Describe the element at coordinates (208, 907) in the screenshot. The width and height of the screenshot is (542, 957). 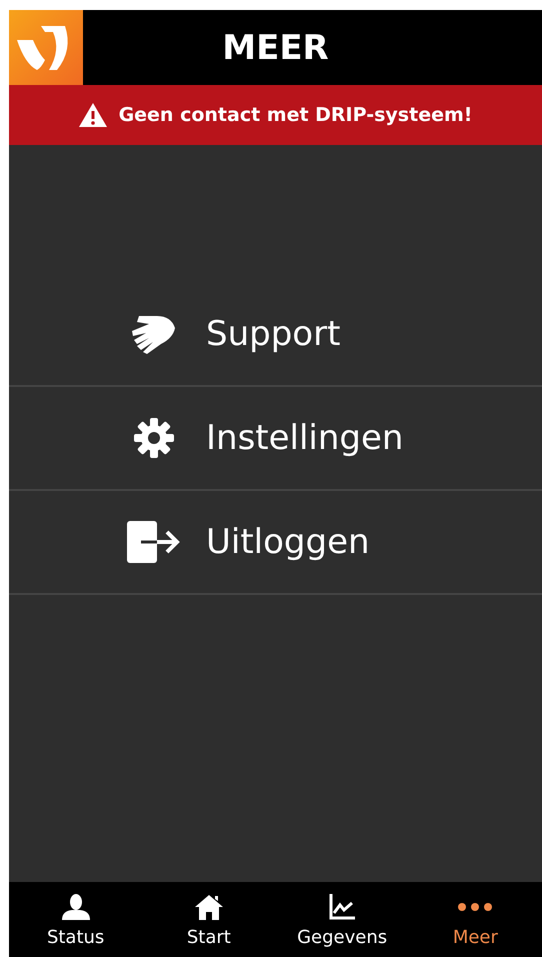
I see `house-icon` at that location.